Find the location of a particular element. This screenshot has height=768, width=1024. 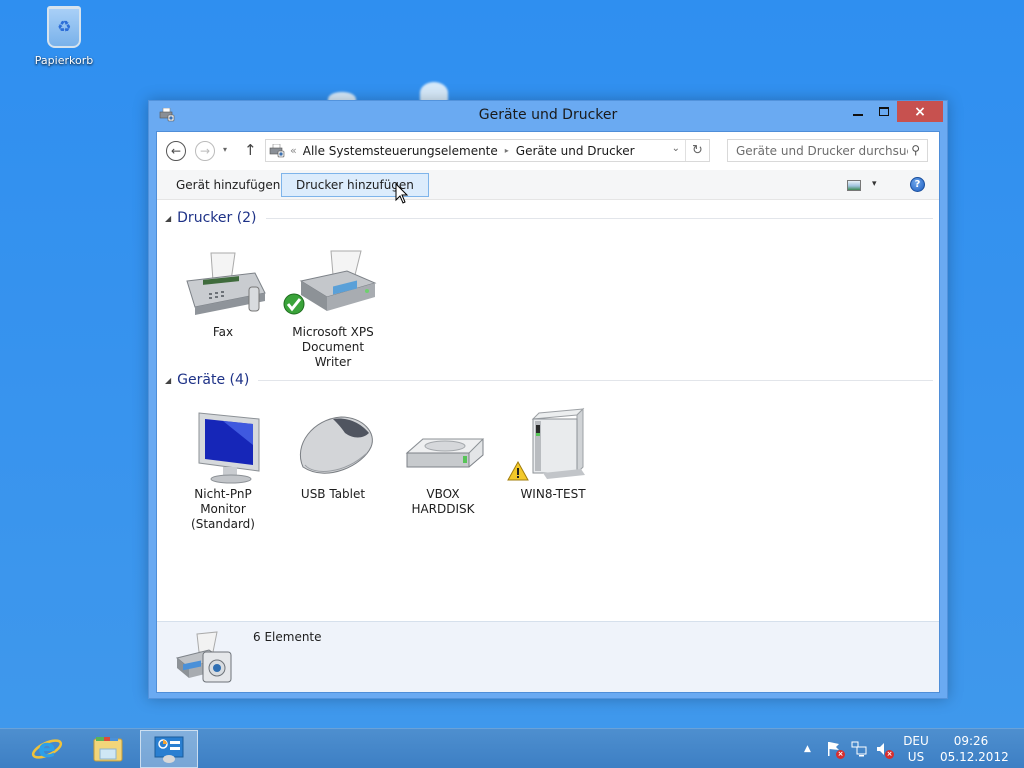

mouse-icon is located at coordinates (333, 445).